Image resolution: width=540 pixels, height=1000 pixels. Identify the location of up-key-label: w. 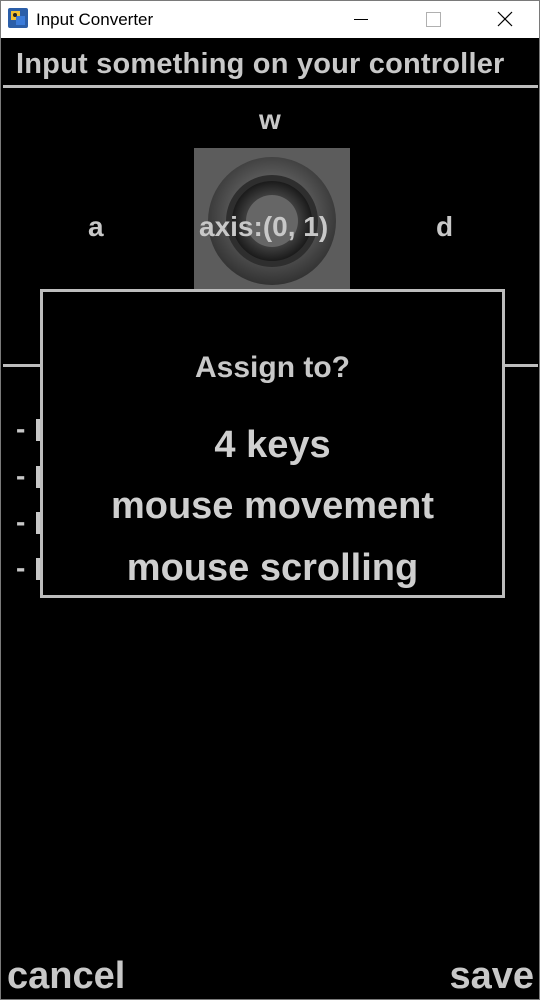
(270, 119).